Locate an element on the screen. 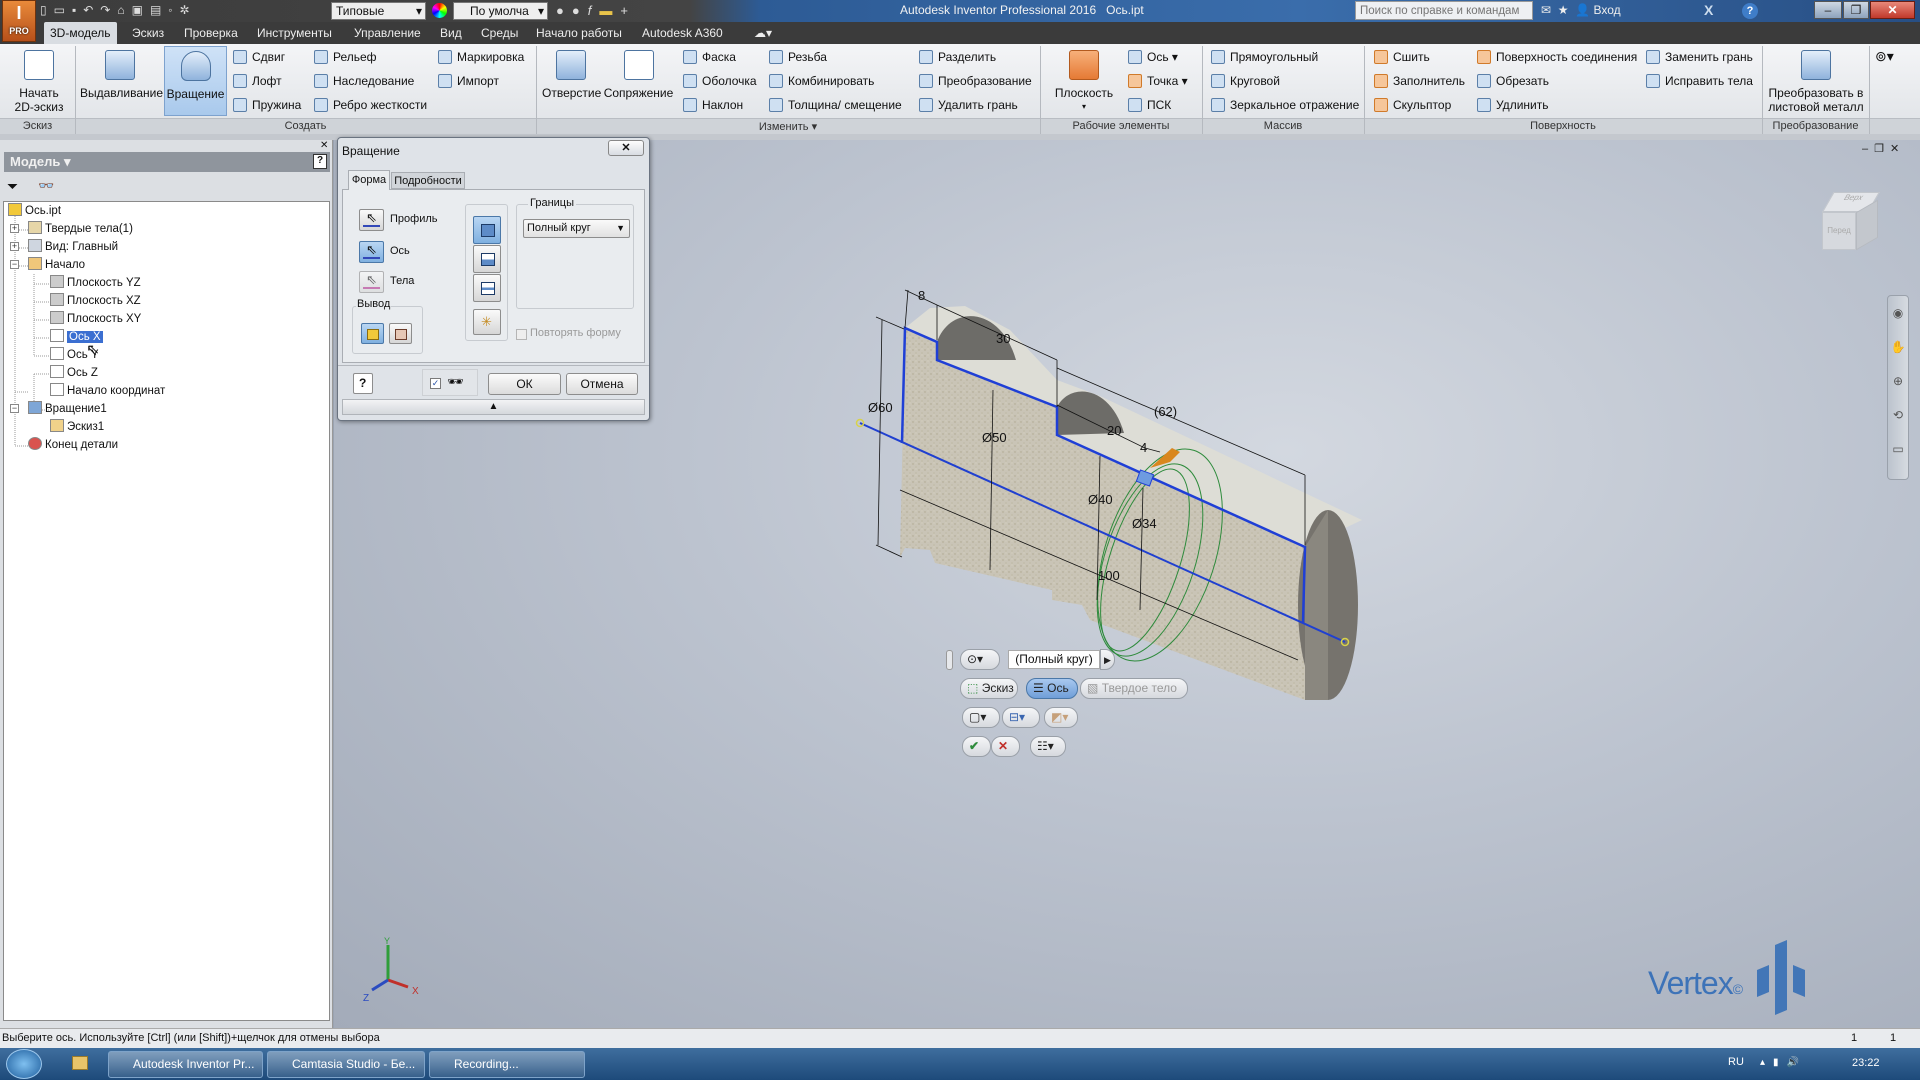 The height and width of the screenshot is (1080, 1920). solid-cube-icon is located at coordinates (373, 334).